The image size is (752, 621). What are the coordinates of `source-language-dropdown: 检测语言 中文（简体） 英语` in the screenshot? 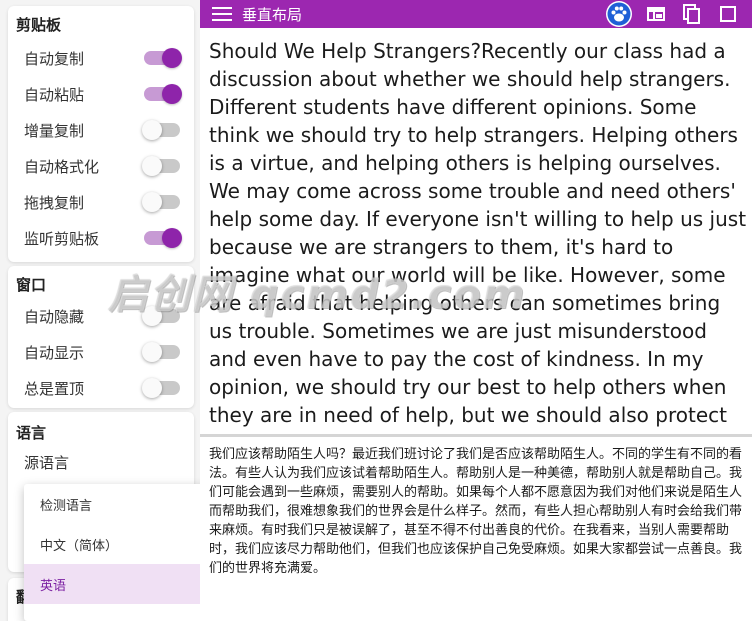 It's located at (118, 552).